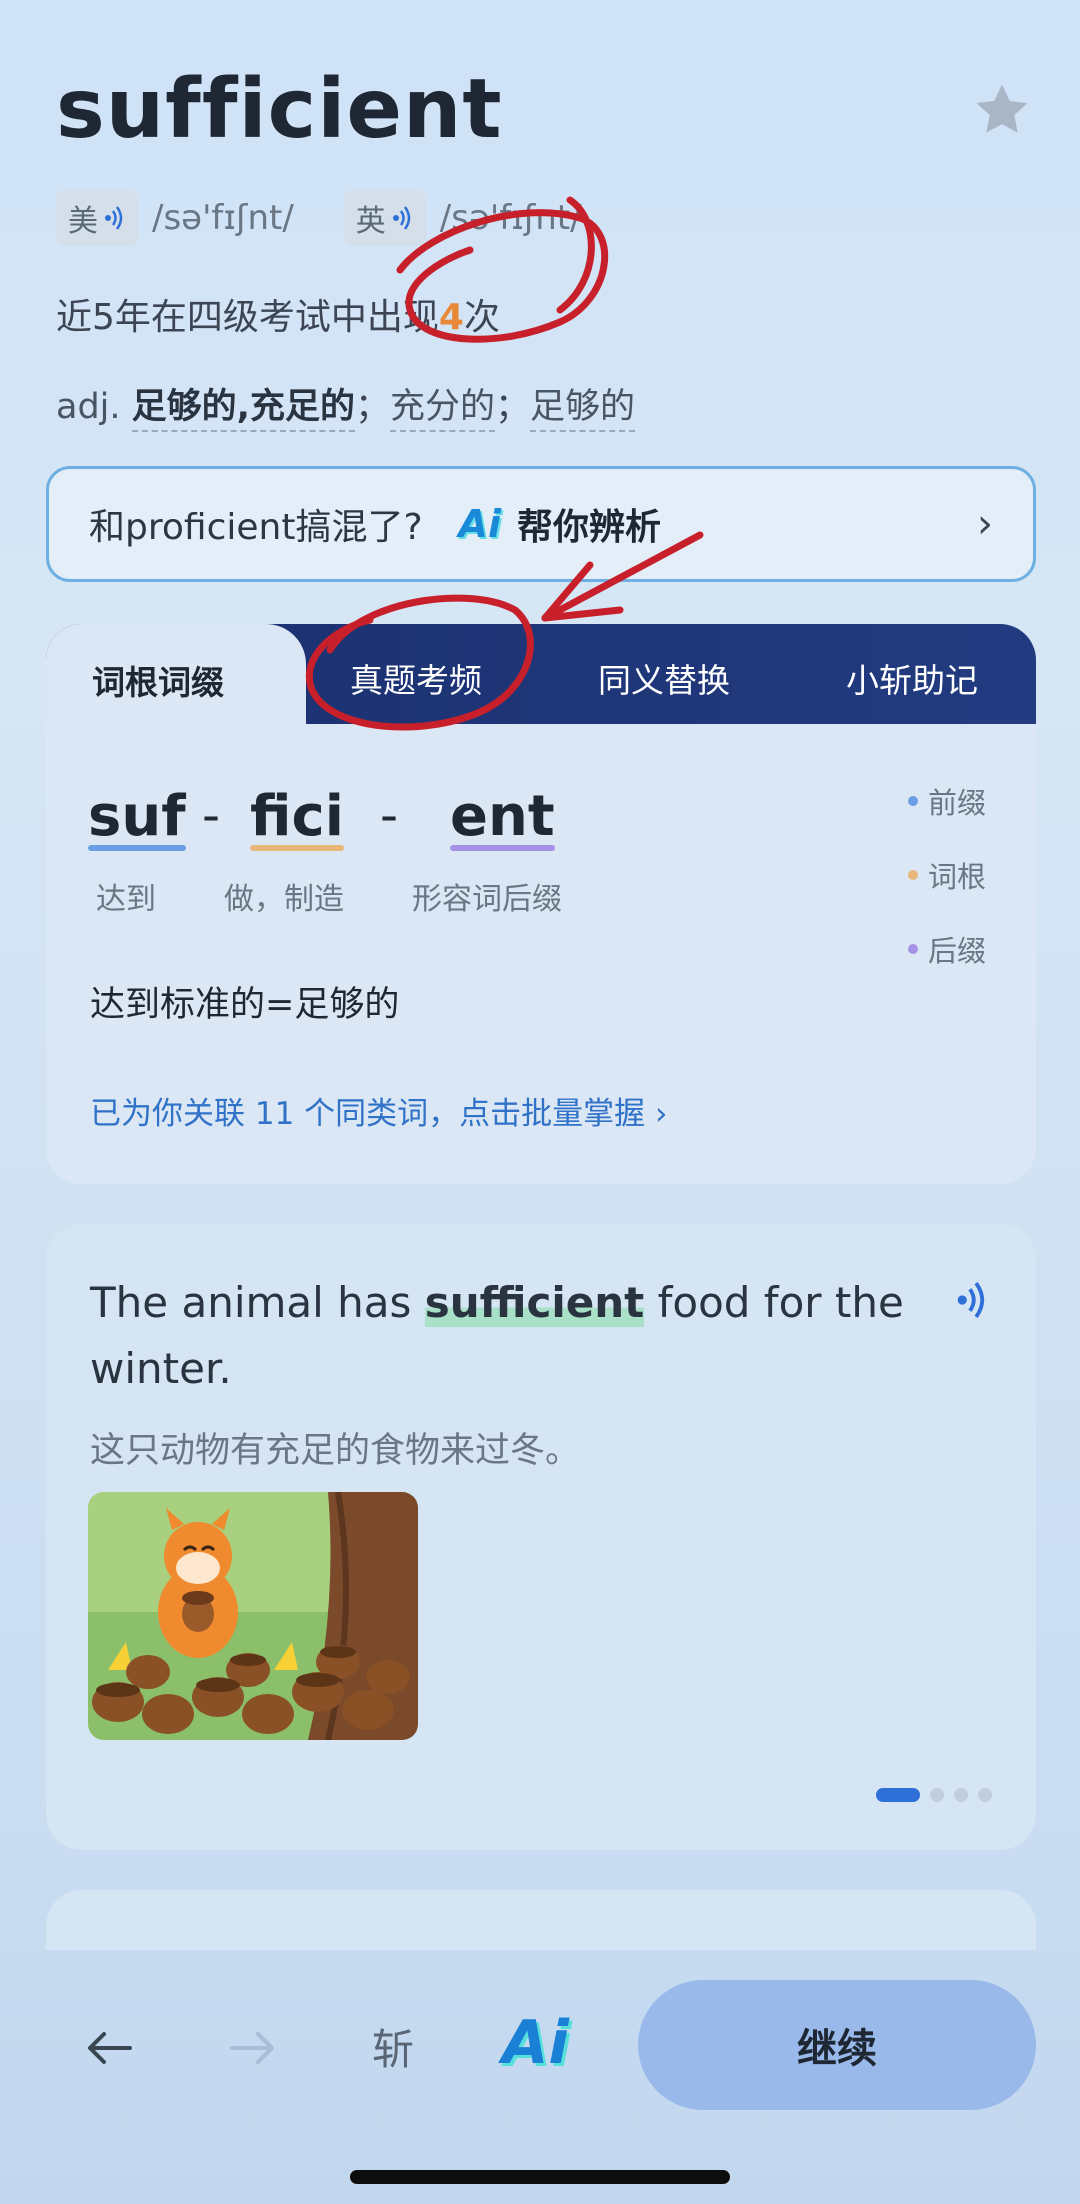  Describe the element at coordinates (279, 109) in the screenshot. I see `word-title: sufficient` at that location.